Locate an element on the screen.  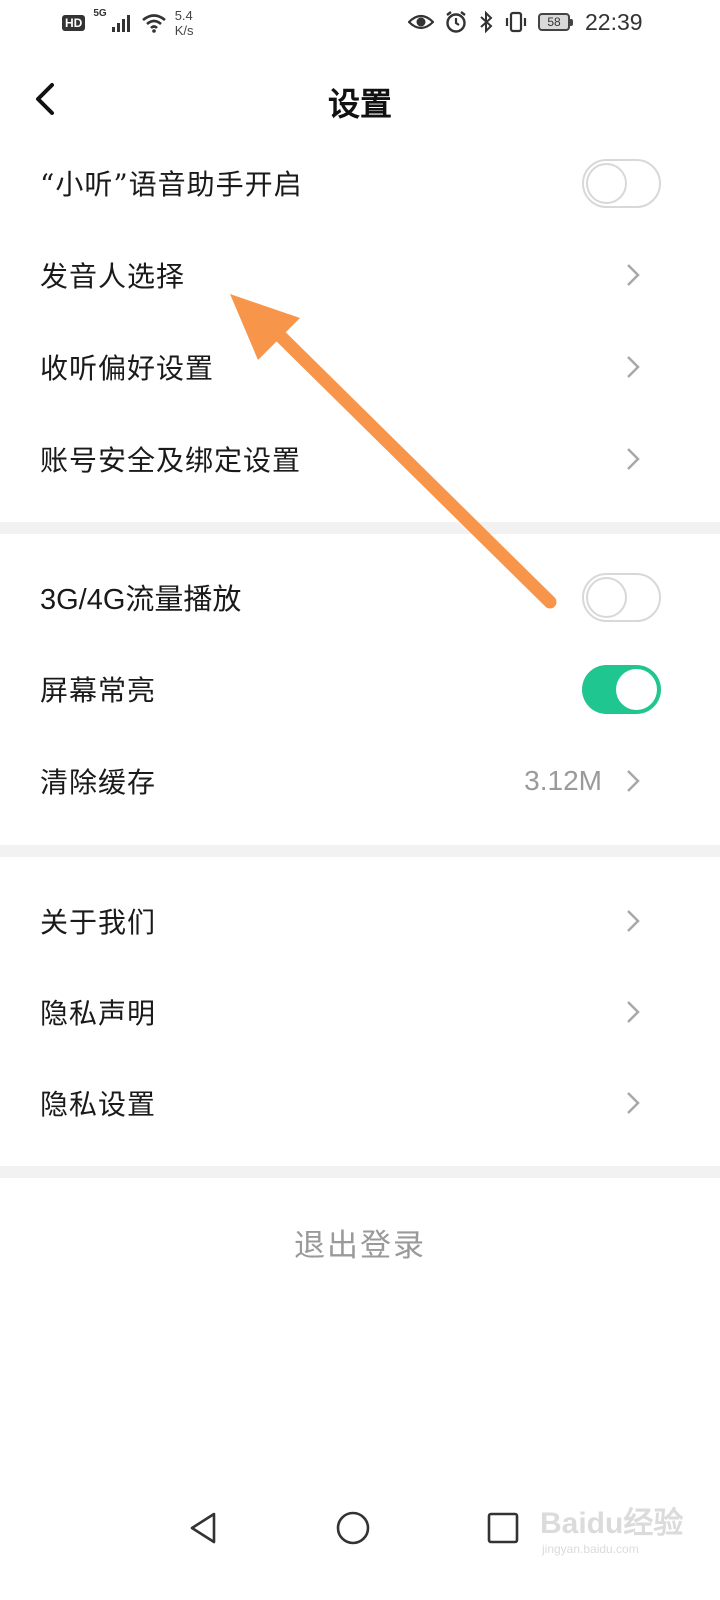
status-left: HD 5G 5.4 K/s is located at coordinates (127, 23).